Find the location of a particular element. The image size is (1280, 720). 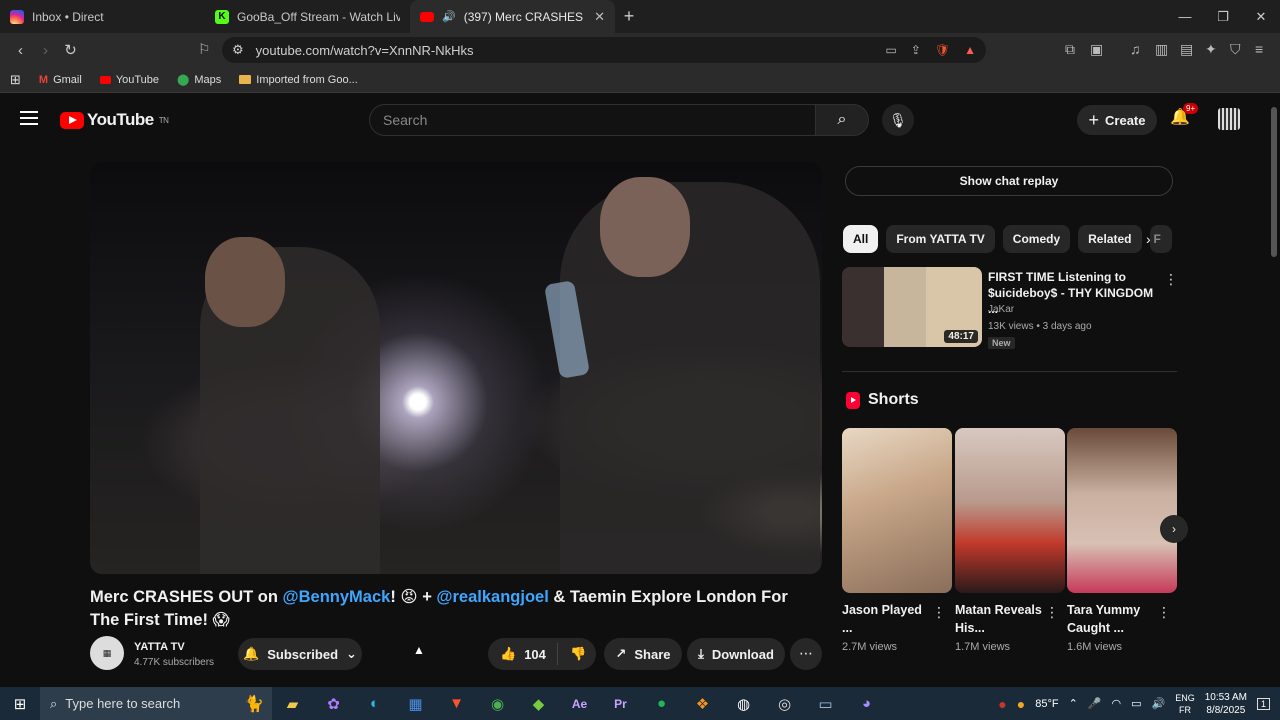

like-button: 👍 104 is located at coordinates (523, 654).